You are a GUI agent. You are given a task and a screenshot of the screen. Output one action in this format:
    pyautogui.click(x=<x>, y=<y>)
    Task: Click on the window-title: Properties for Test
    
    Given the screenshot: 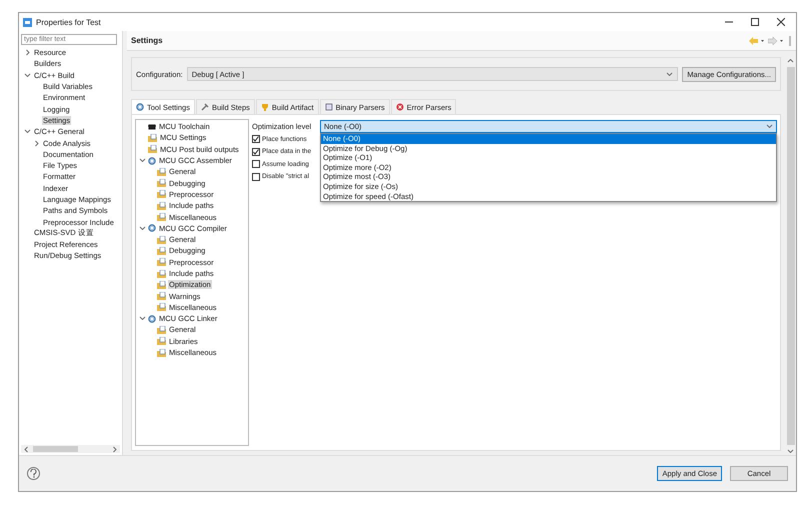 What is the action you would take?
    pyautogui.click(x=69, y=22)
    